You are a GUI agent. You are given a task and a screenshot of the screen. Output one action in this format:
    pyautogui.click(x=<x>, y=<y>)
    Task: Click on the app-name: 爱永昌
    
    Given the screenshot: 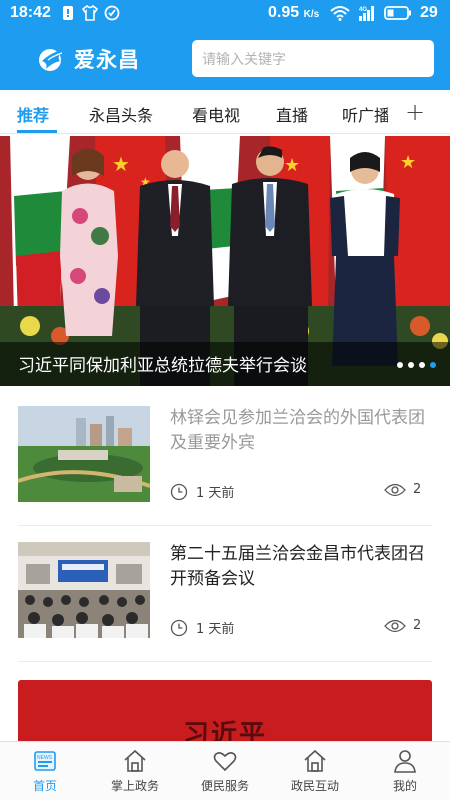 What is the action you would take?
    pyautogui.click(x=107, y=60)
    